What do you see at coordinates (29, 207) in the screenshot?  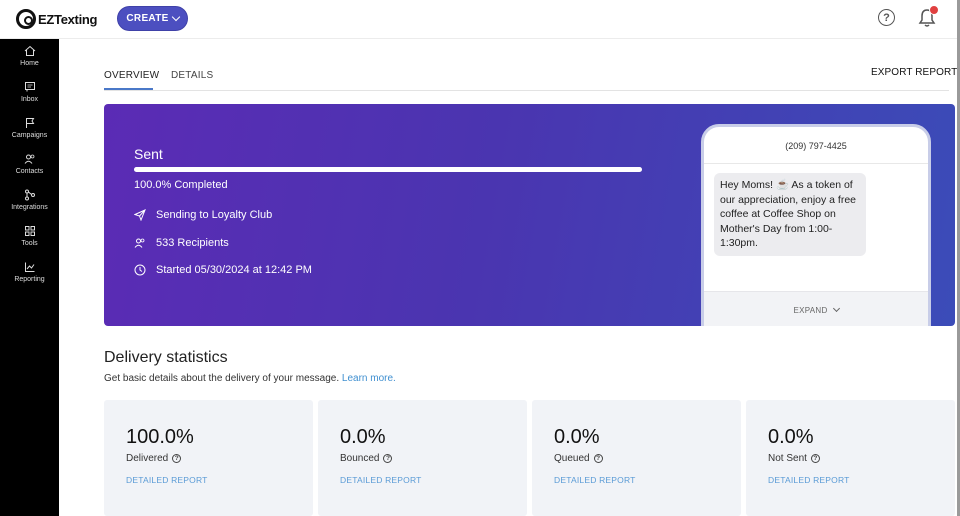 I see `sidebar-item-label: Integrations` at bounding box center [29, 207].